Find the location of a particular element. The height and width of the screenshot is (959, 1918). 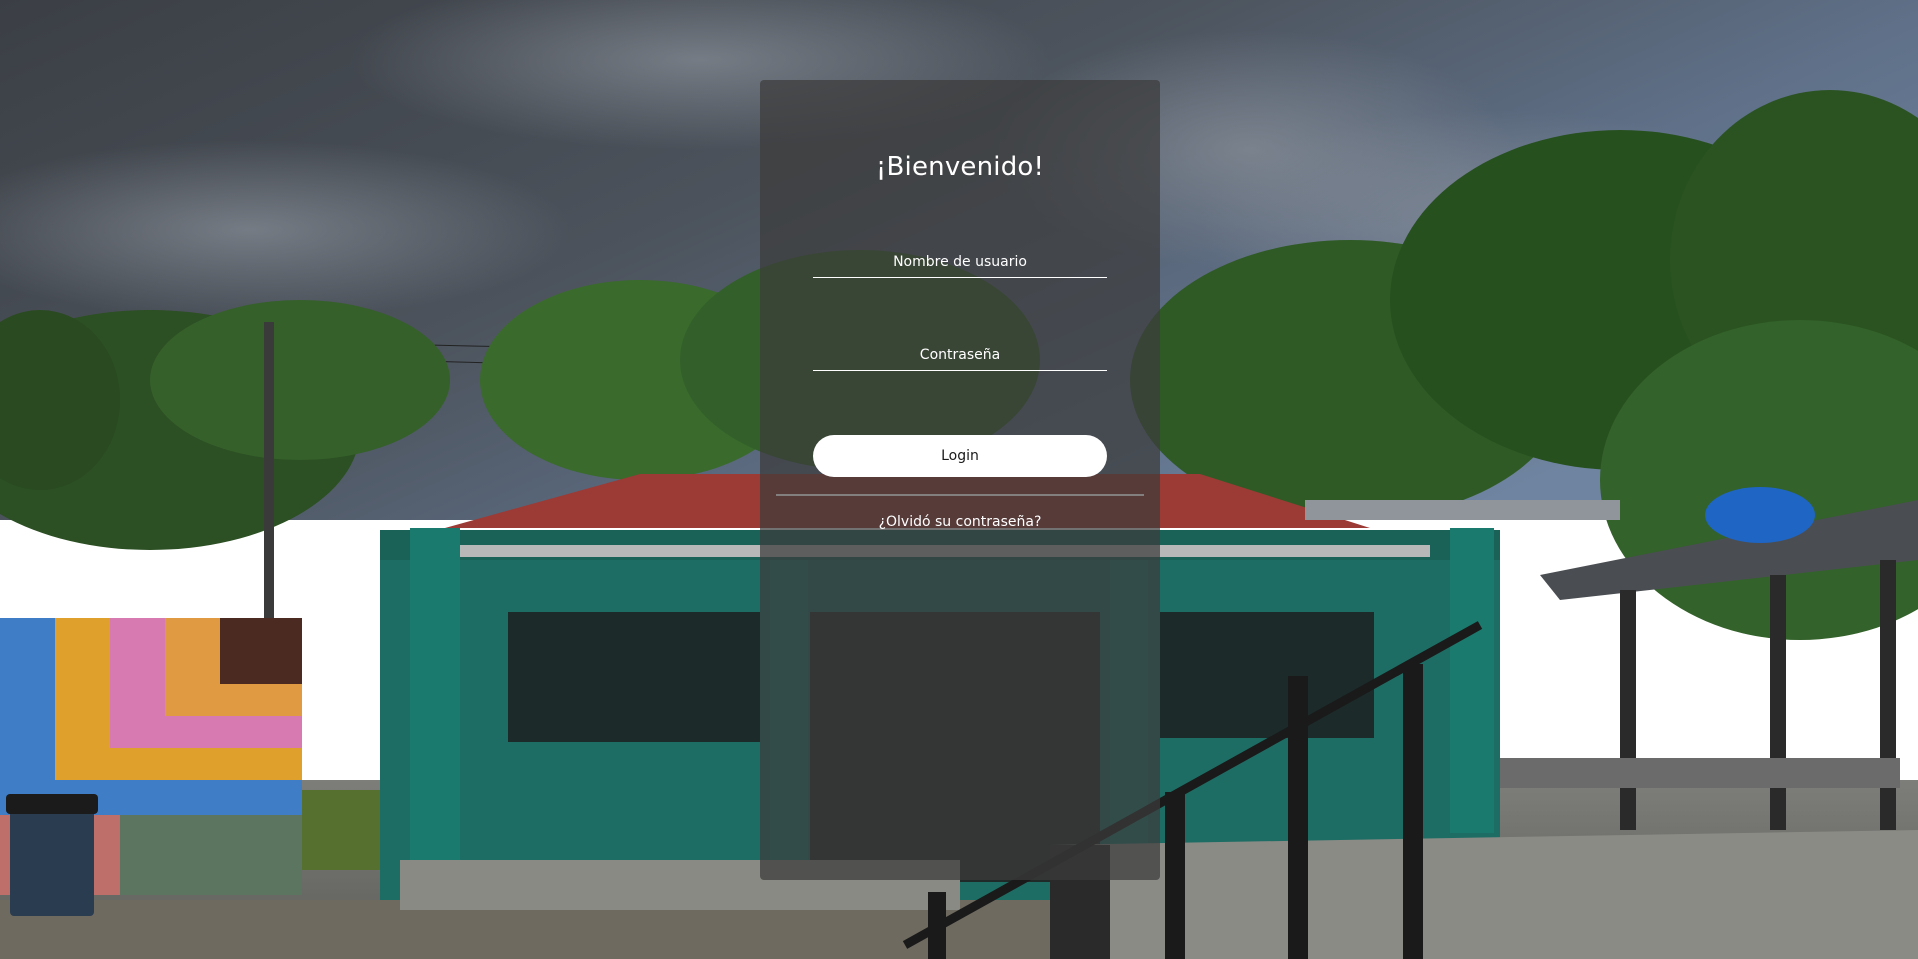

password-input is located at coordinates (960, 354).